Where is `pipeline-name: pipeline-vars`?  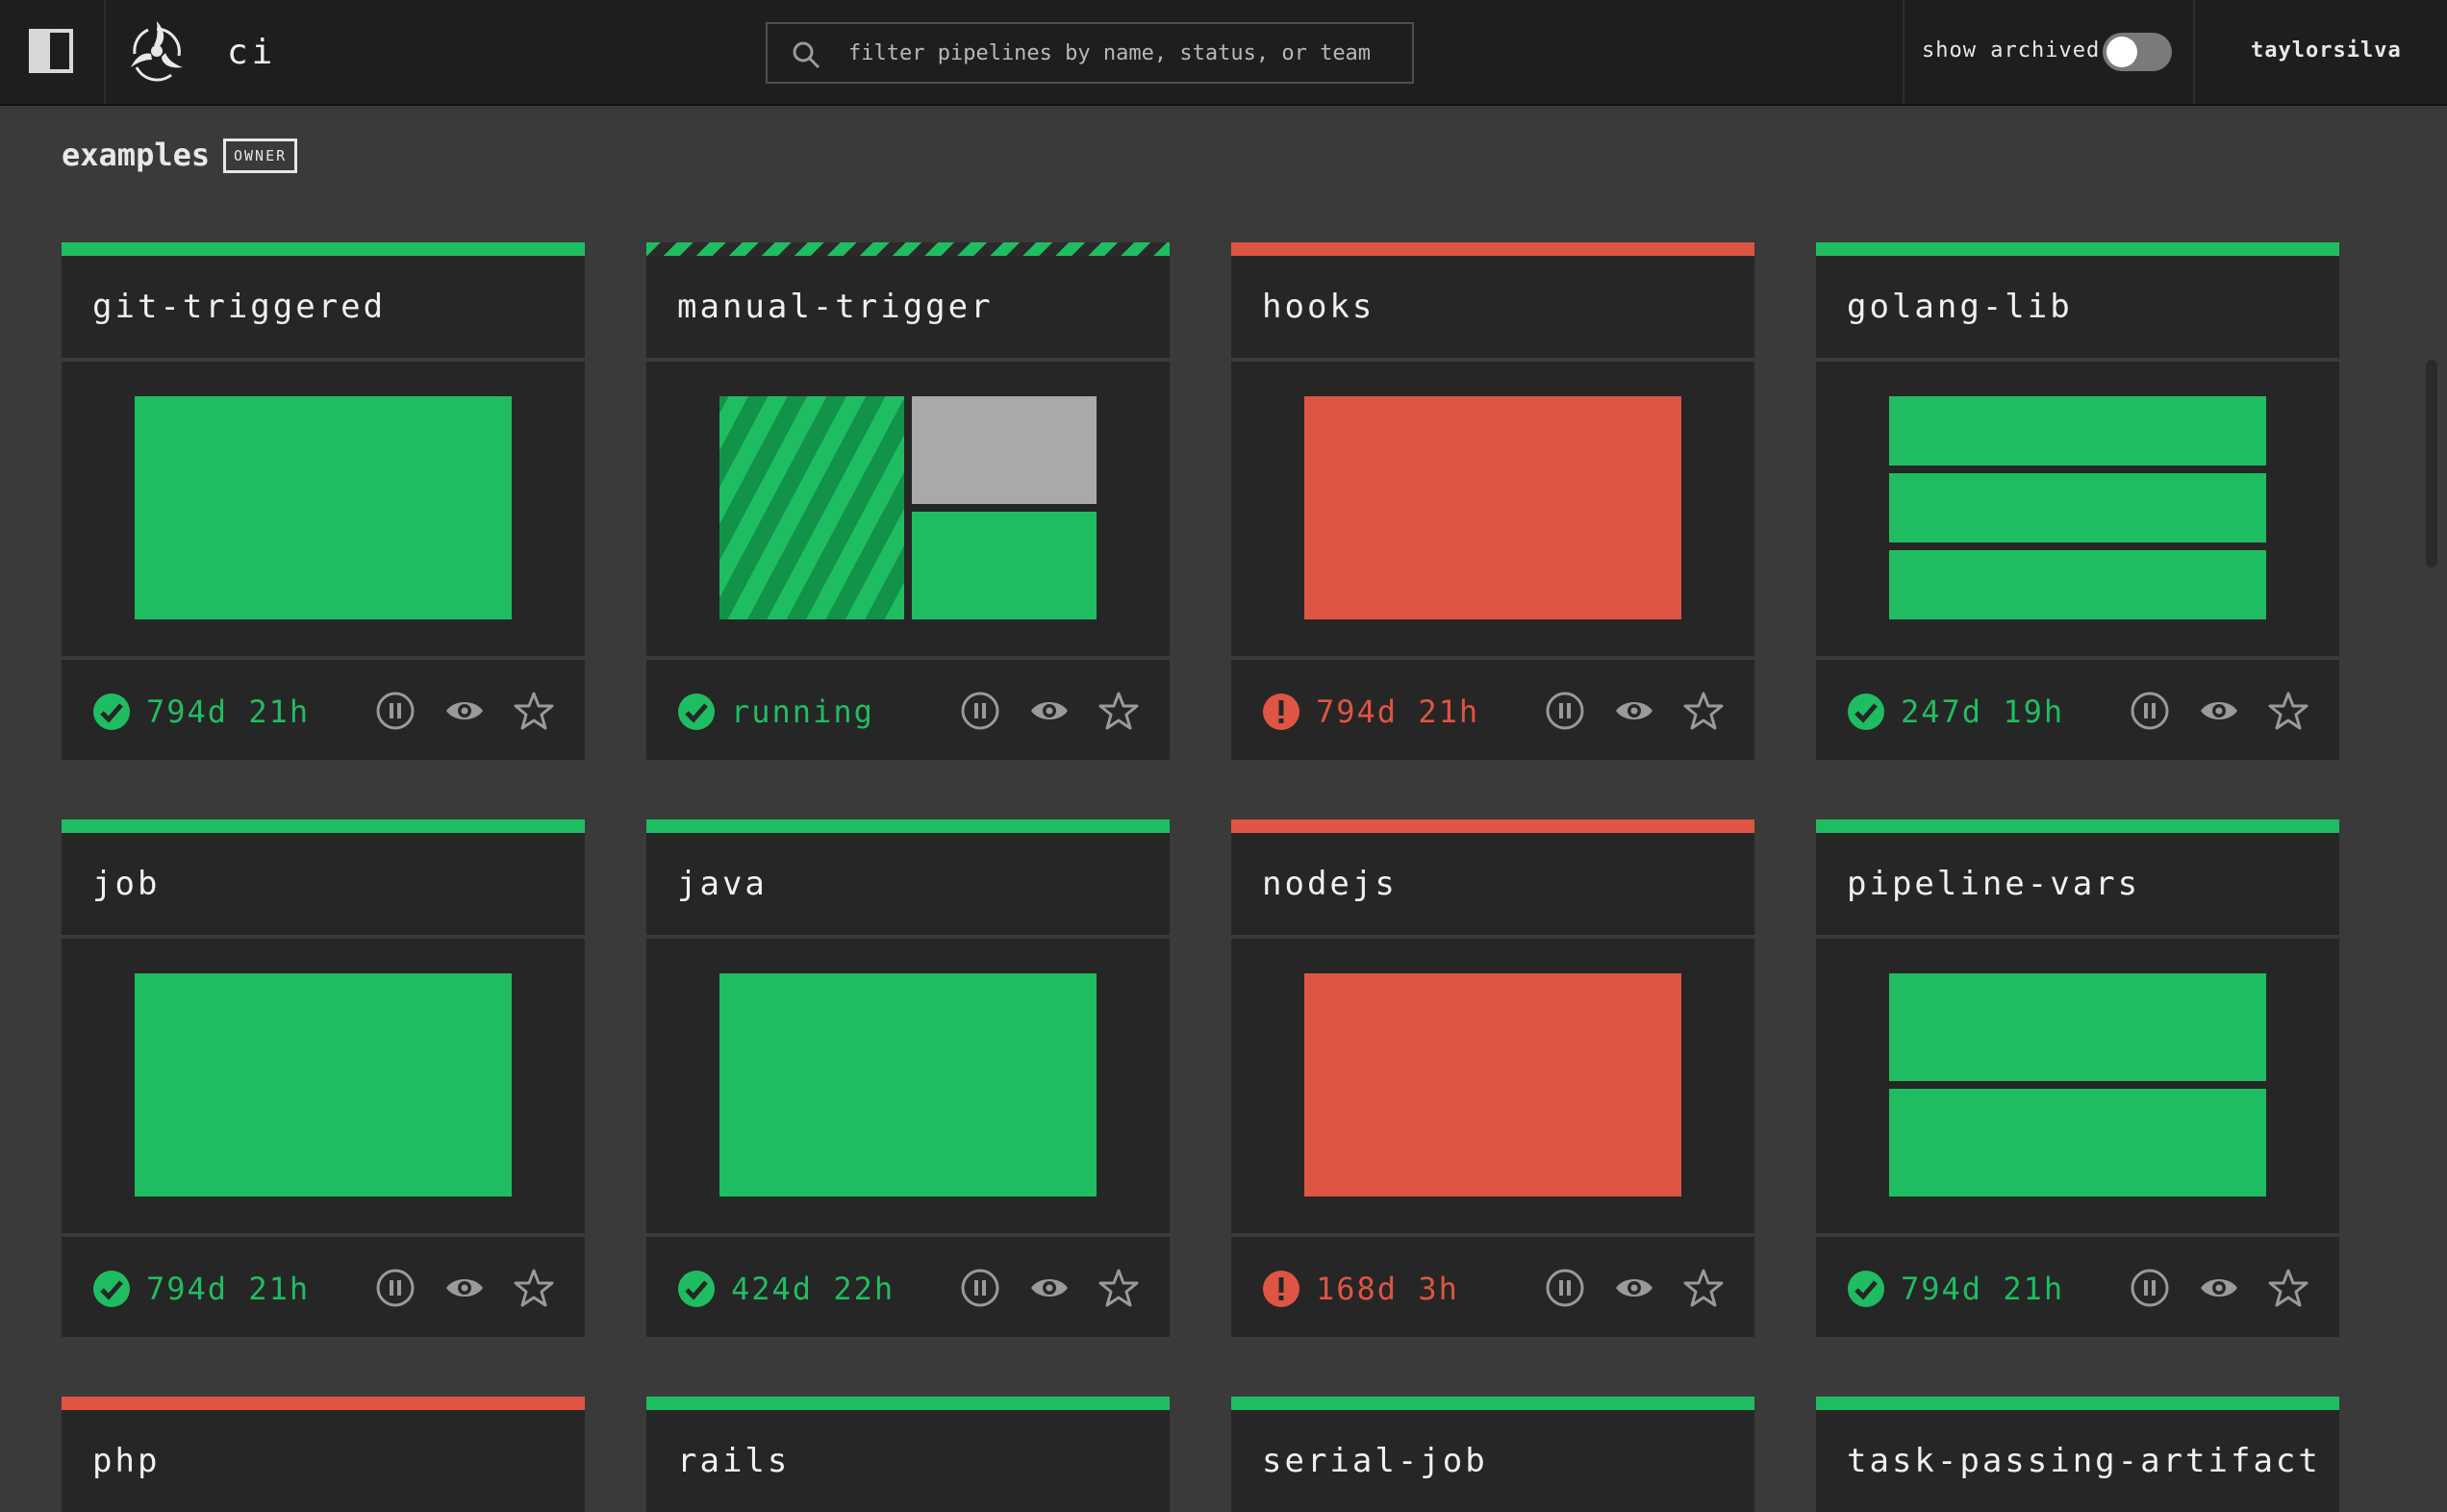
pipeline-name: pipeline-vars is located at coordinates (1993, 884).